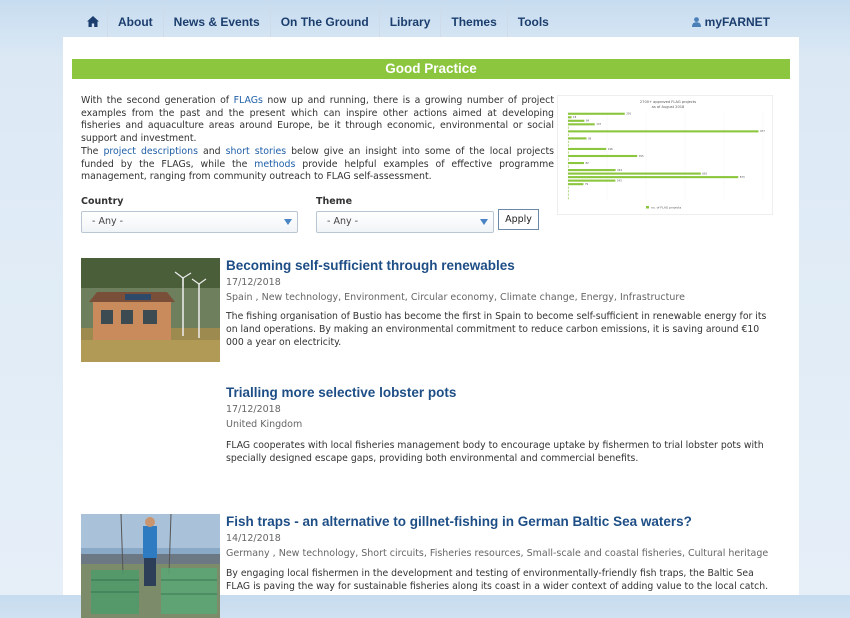 This screenshot has width=850, height=618. I want to click on article-title: Trialling more selective lobster pots, so click(502, 393).